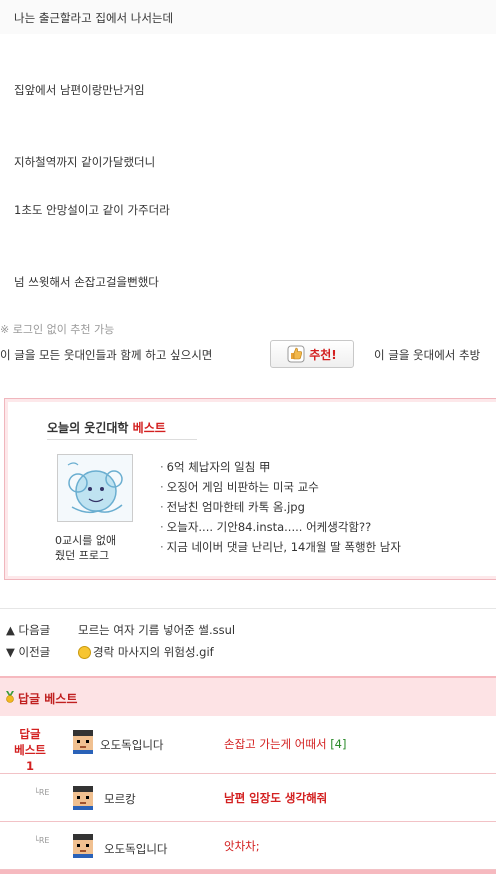  Describe the element at coordinates (92, 210) in the screenshot. I see `post-line-4: 1초도 안망설이고 같이 가주더라` at that location.